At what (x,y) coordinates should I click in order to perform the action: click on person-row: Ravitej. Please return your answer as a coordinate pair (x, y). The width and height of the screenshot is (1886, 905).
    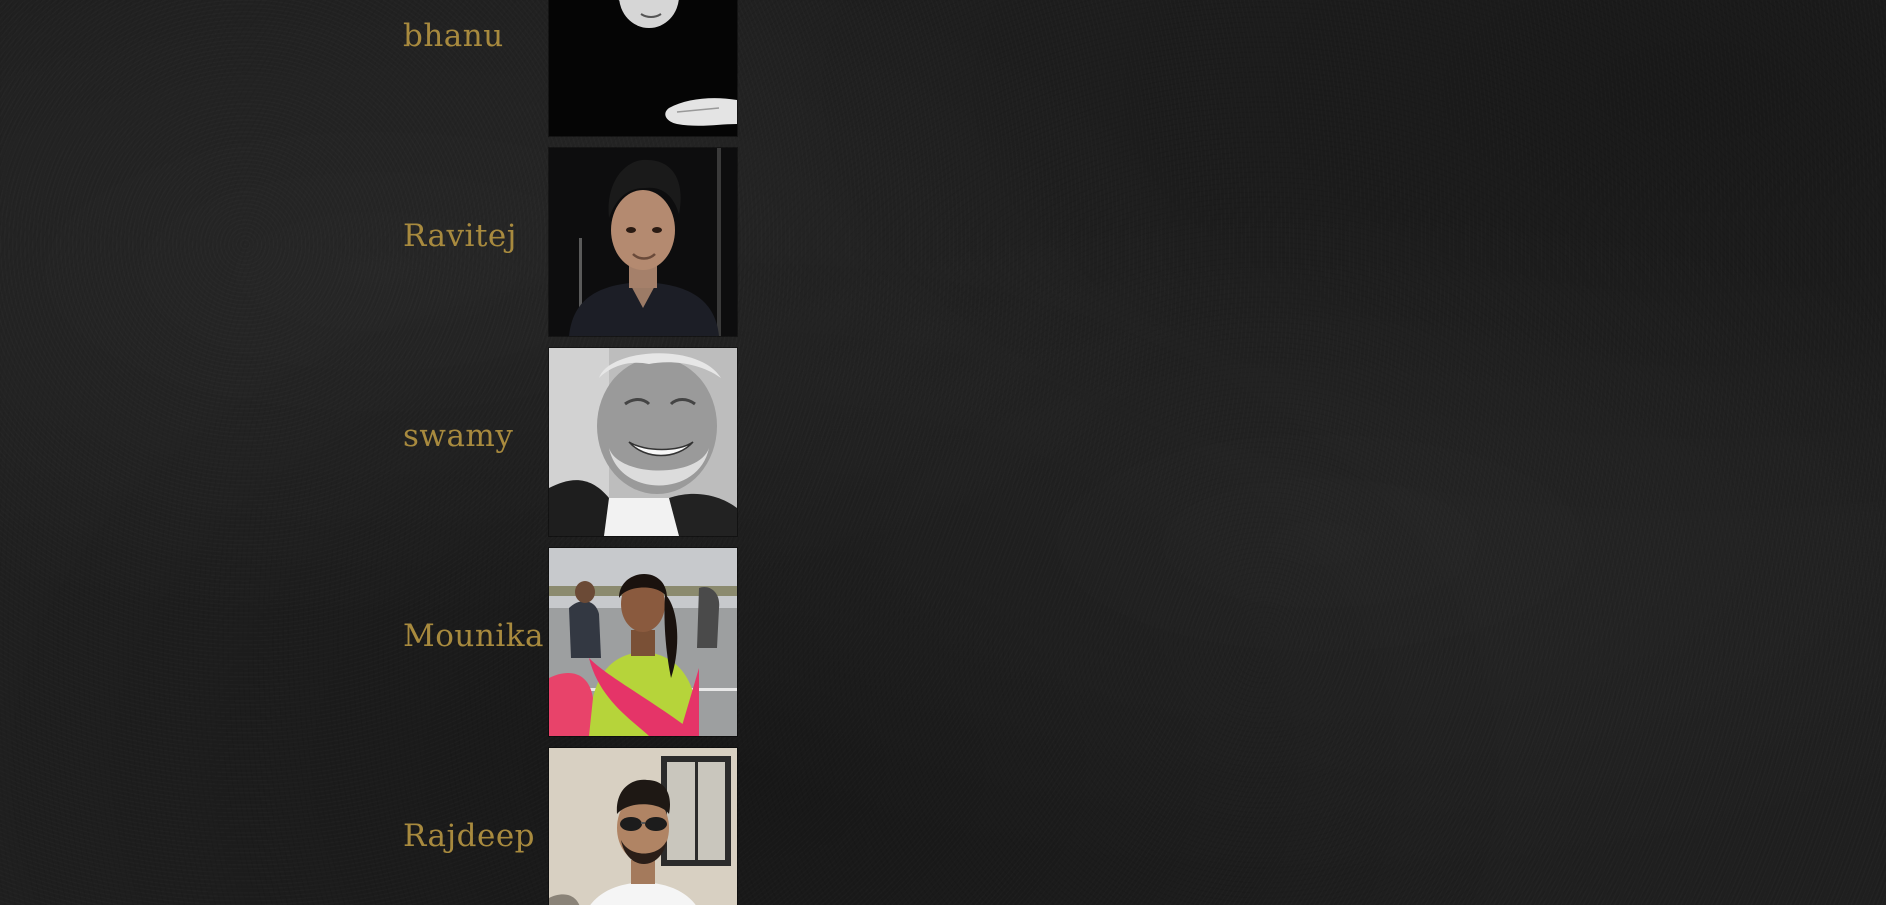
    Looking at the image, I should click on (573, 236).